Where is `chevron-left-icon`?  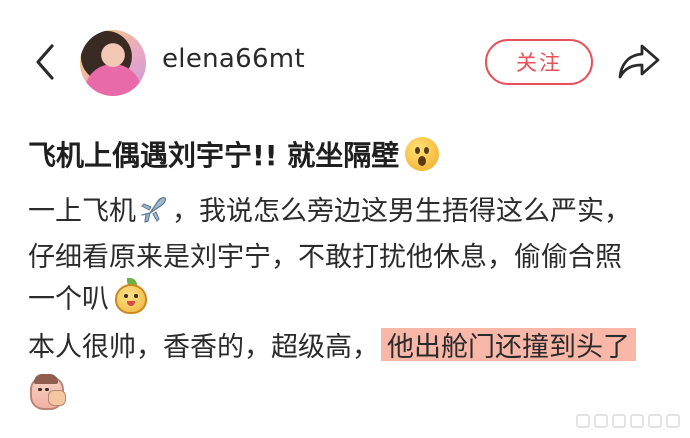 chevron-left-icon is located at coordinates (45, 62).